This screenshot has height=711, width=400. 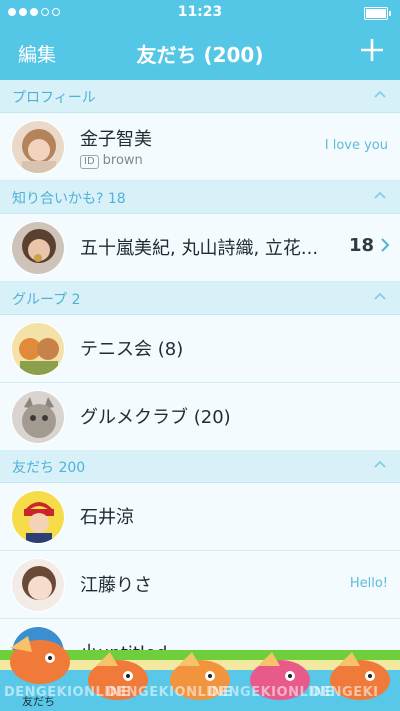 I want to click on plus-icon, so click(x=372, y=50).